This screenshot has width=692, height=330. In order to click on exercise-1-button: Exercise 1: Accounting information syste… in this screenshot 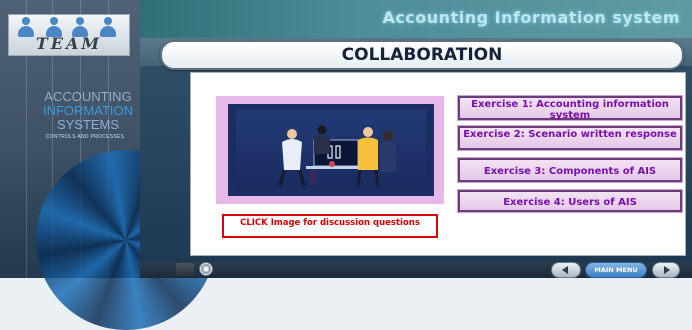, I will do `click(570, 108)`.